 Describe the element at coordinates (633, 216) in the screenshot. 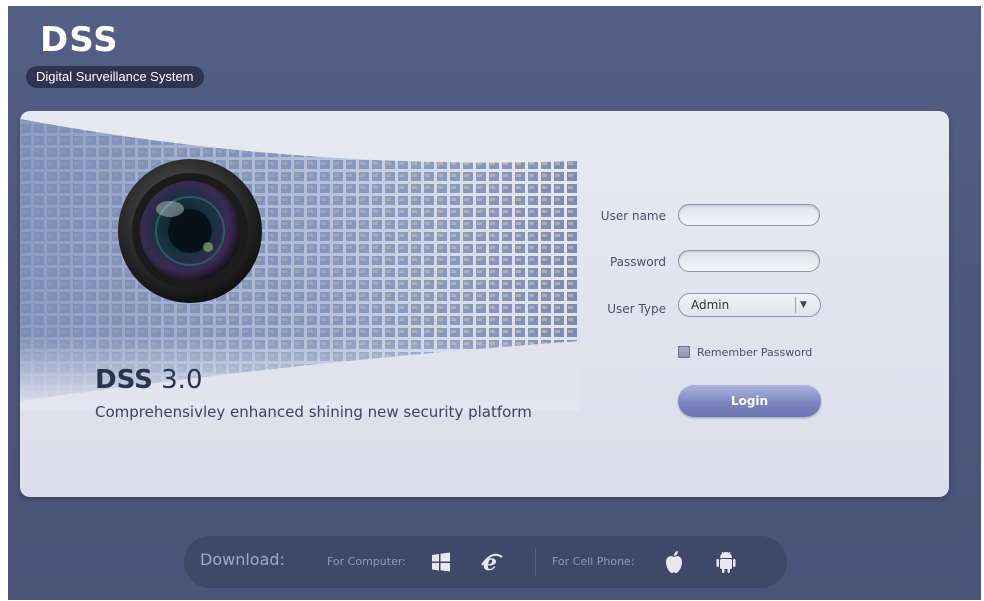

I see `username-label: User name` at that location.